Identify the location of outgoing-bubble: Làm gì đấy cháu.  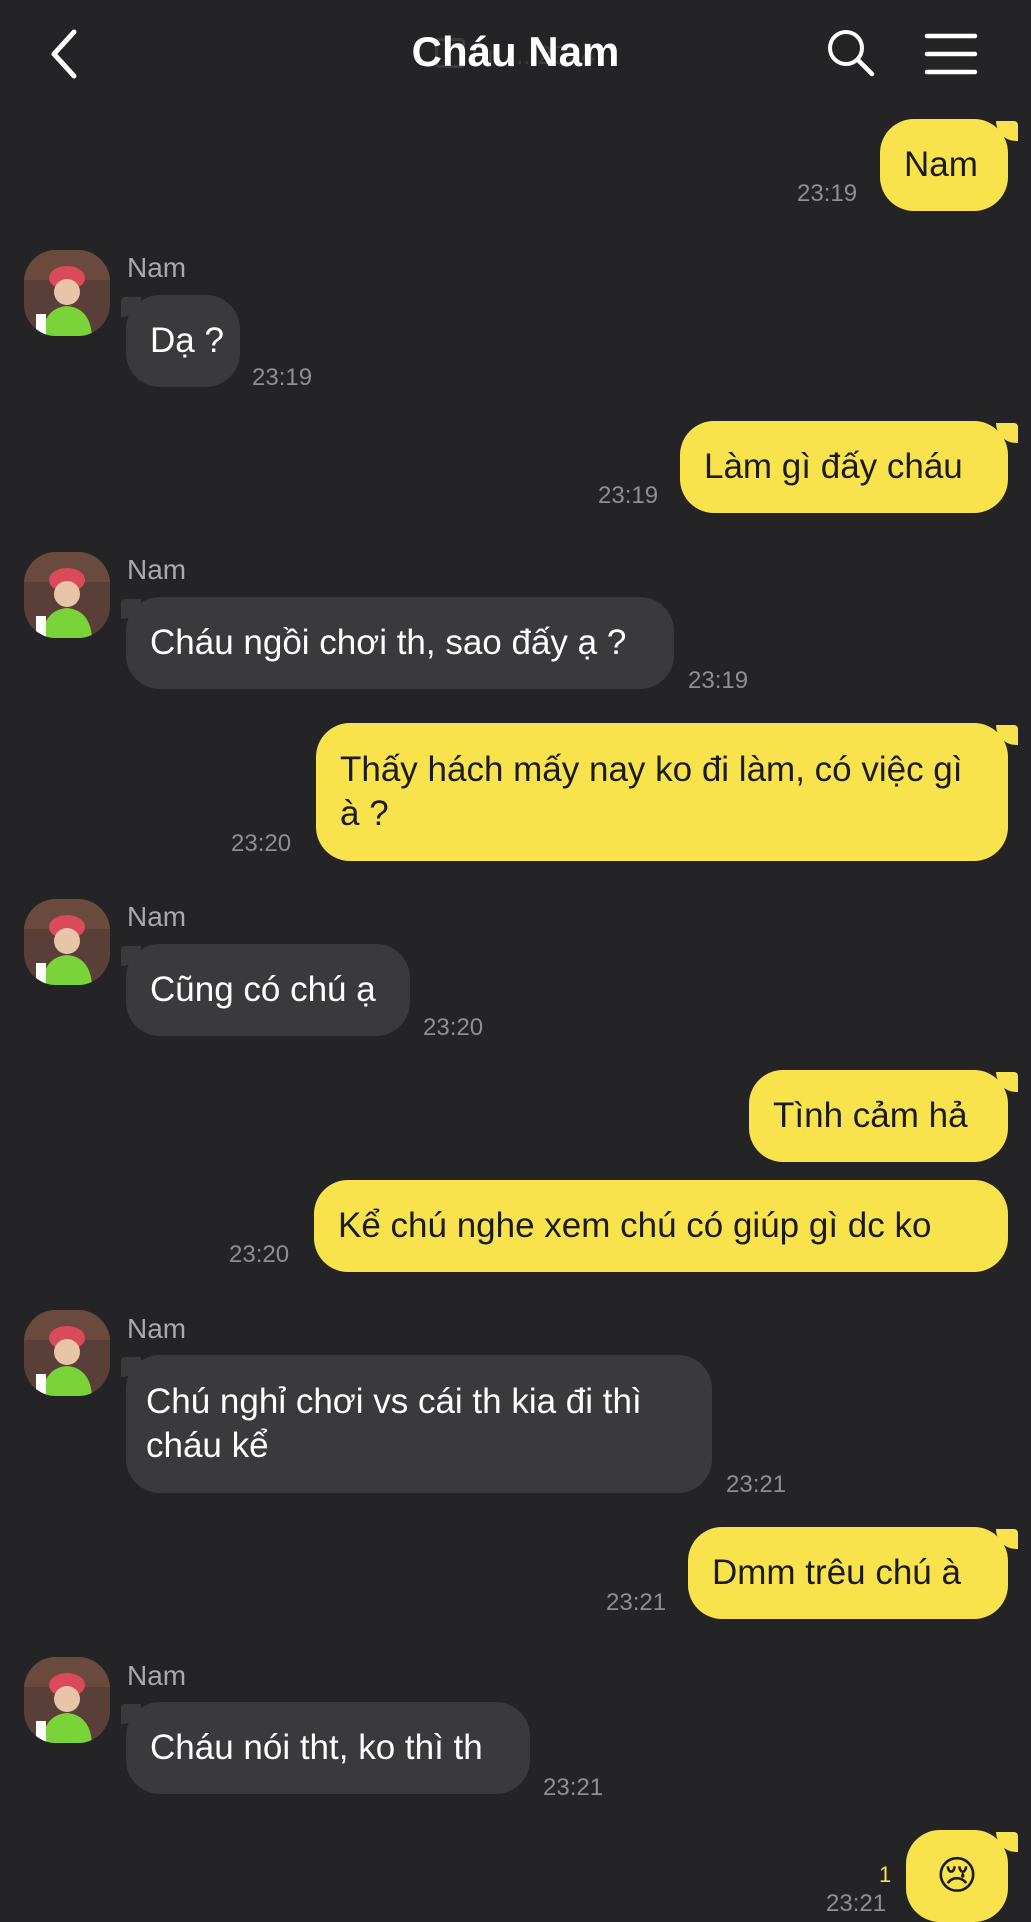
(844, 467).